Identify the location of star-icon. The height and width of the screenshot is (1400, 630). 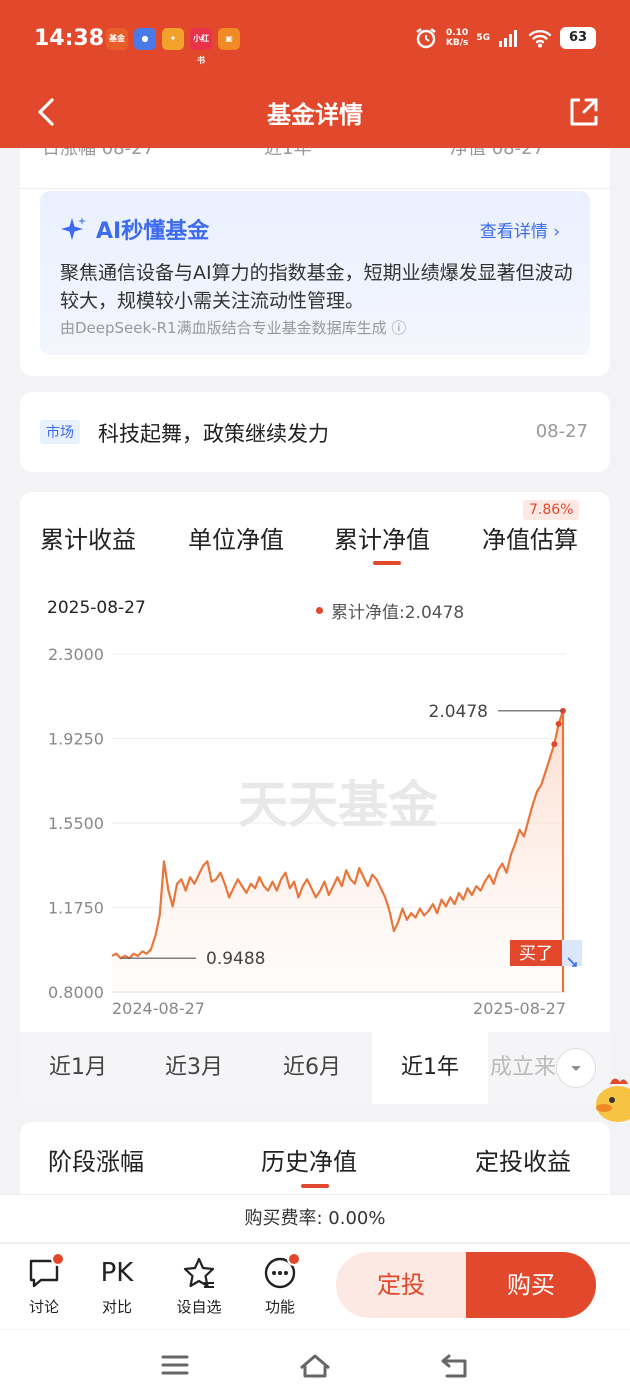
(199, 1273).